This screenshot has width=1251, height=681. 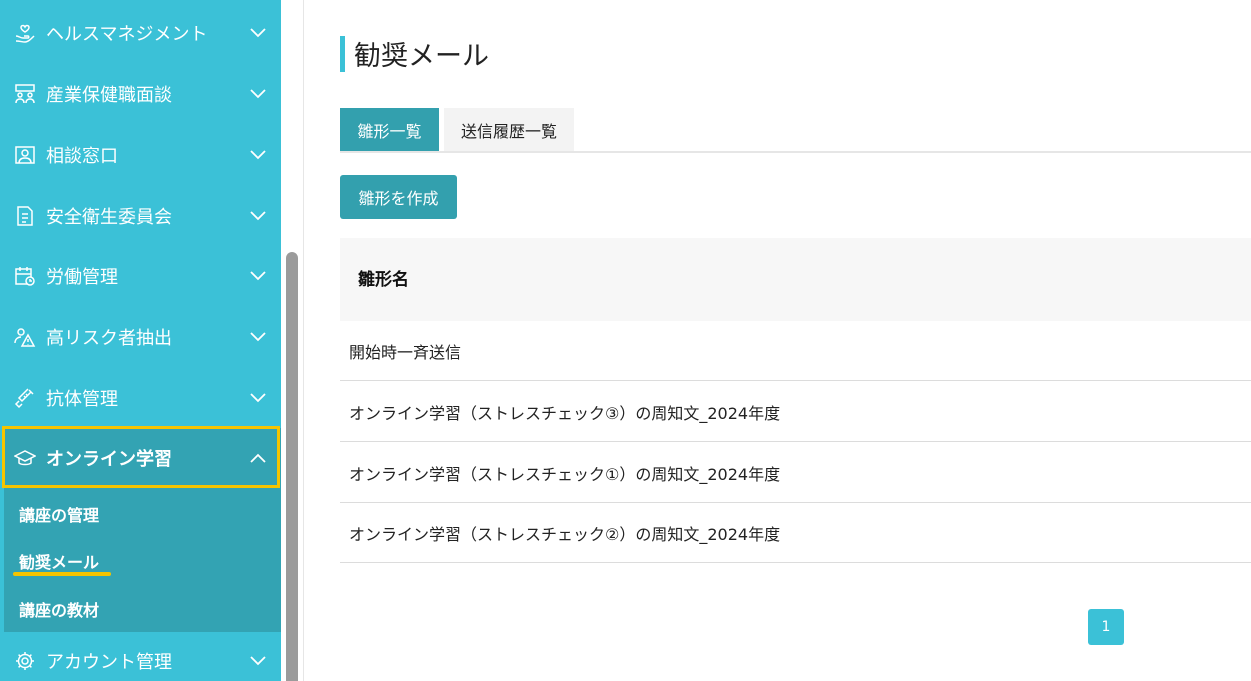 I want to click on sidebar-item-label: 相談窓口, so click(x=82, y=156).